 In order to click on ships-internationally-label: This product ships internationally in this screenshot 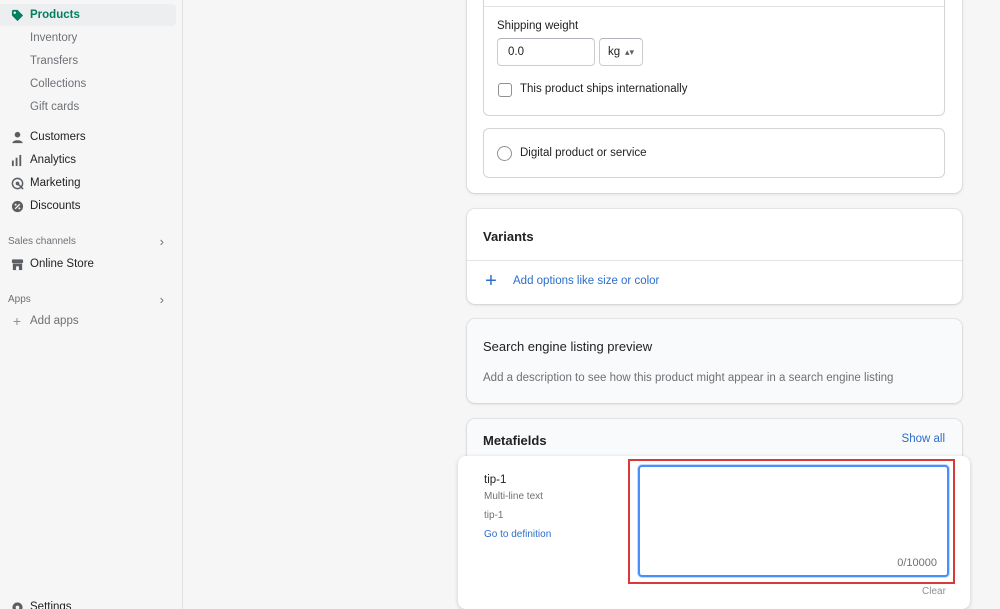, I will do `click(604, 89)`.